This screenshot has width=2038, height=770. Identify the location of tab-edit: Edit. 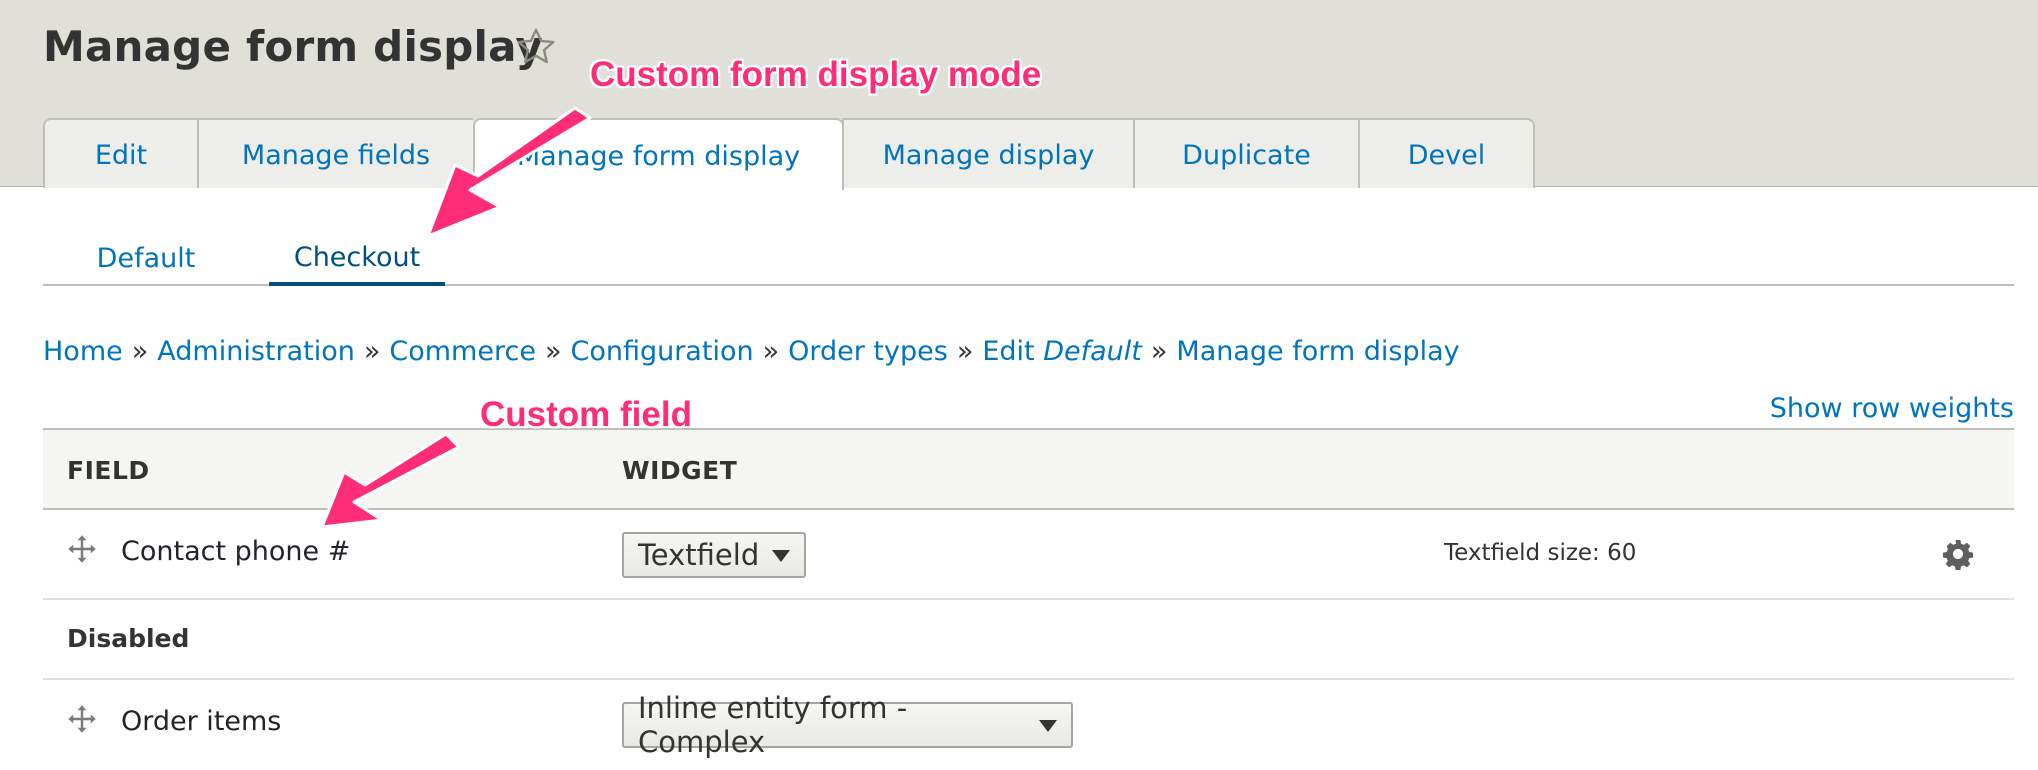
(120, 153).